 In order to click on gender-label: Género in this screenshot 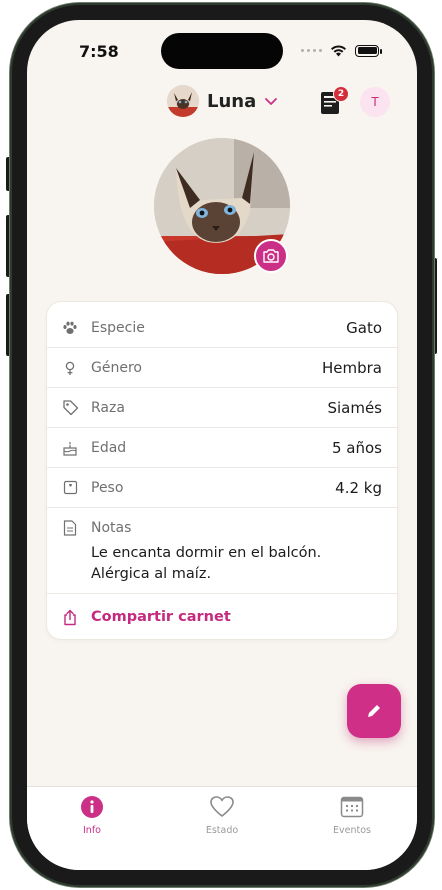, I will do `click(116, 367)`.